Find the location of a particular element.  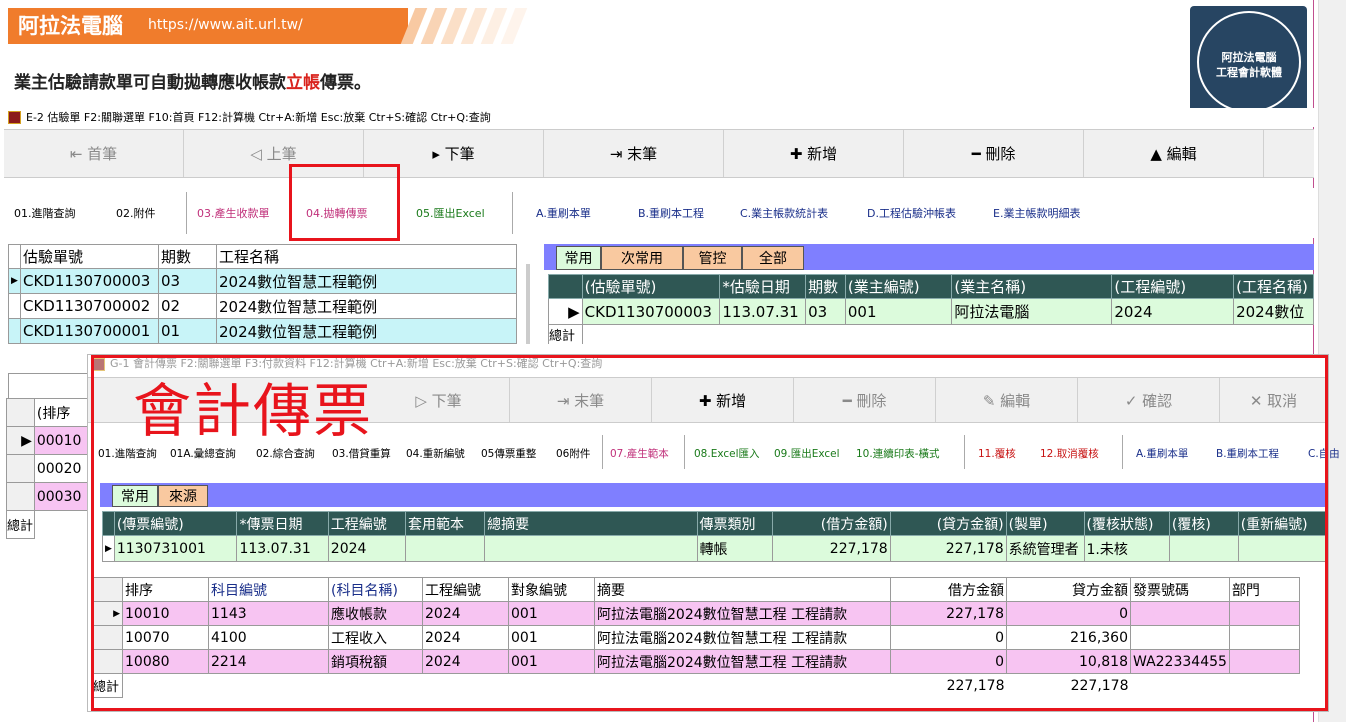

refresh-doc-button: A.重刷本單 is located at coordinates (563, 213).